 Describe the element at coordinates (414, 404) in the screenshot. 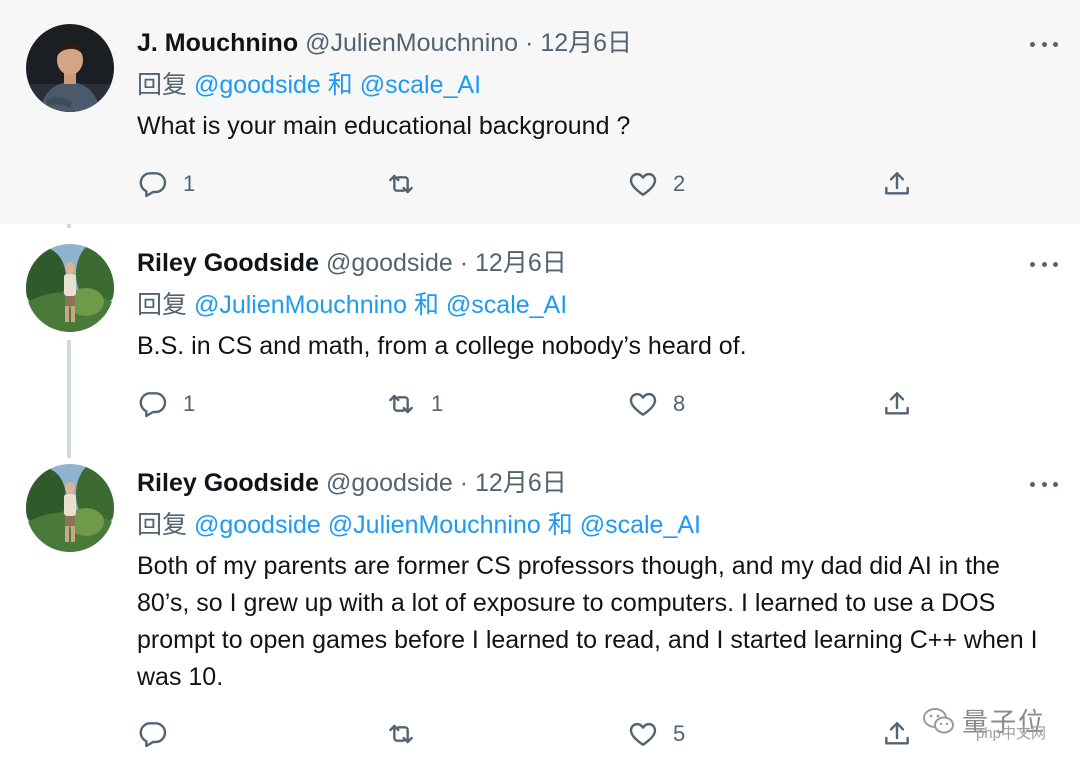

I see `retweet-button: 1` at that location.